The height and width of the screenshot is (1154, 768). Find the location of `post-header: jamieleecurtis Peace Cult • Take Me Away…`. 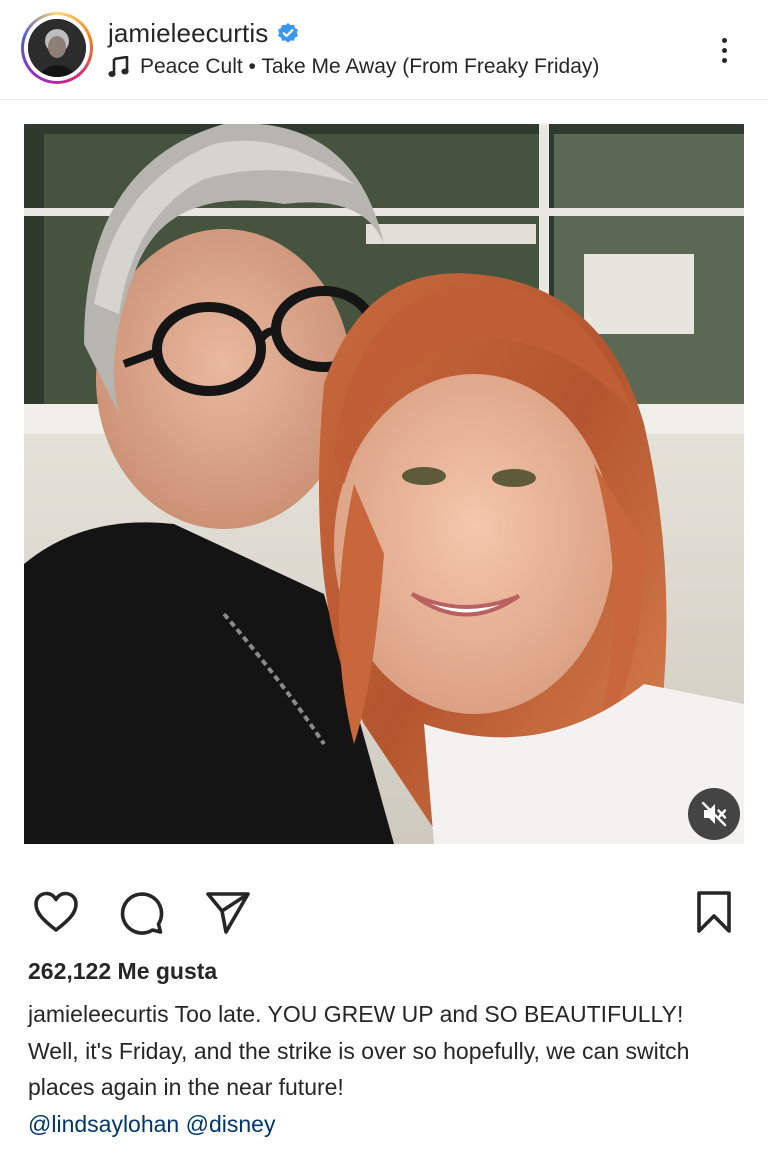

post-header: jamieleecurtis Peace Cult • Take Me Away… is located at coordinates (384, 50).